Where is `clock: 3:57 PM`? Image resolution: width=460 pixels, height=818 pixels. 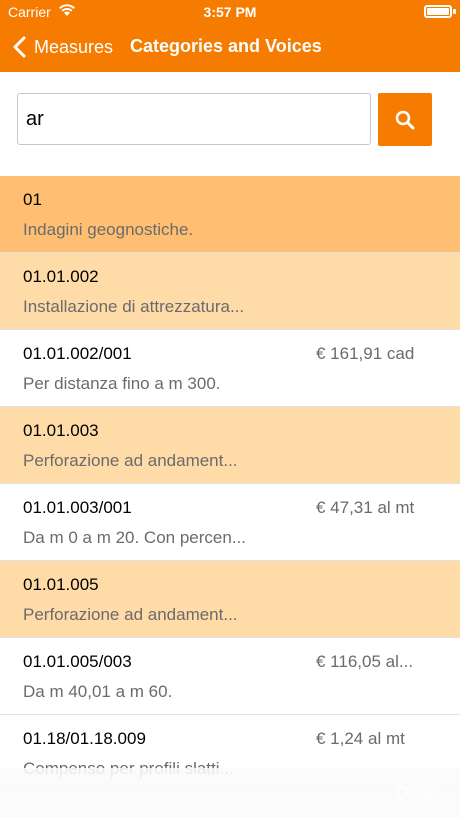 clock: 3:57 PM is located at coordinates (230, 12).